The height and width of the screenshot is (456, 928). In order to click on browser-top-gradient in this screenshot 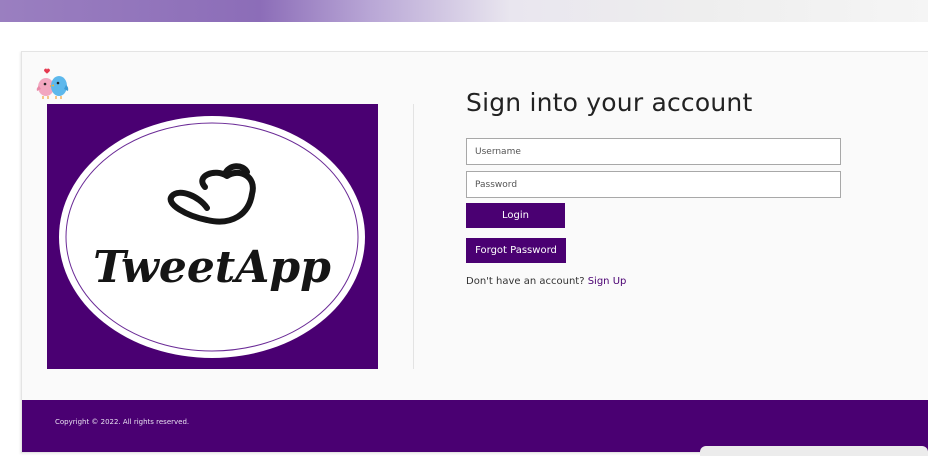, I will do `click(464, 11)`.